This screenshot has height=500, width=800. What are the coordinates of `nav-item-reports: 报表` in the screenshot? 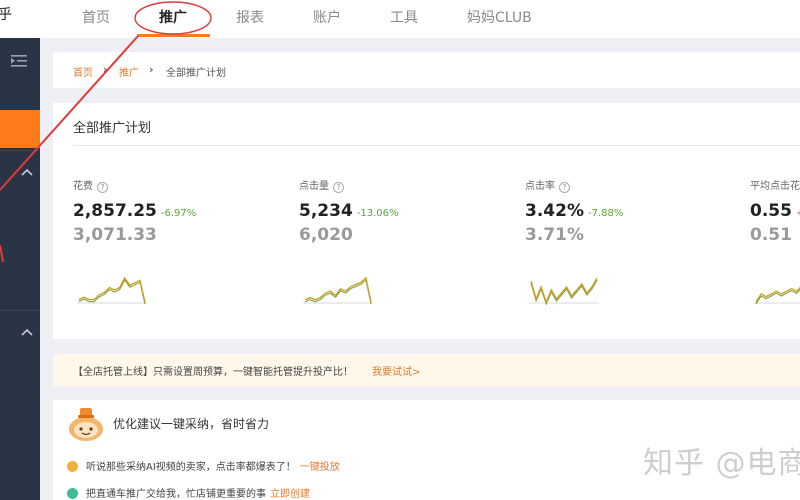 It's located at (250, 17).